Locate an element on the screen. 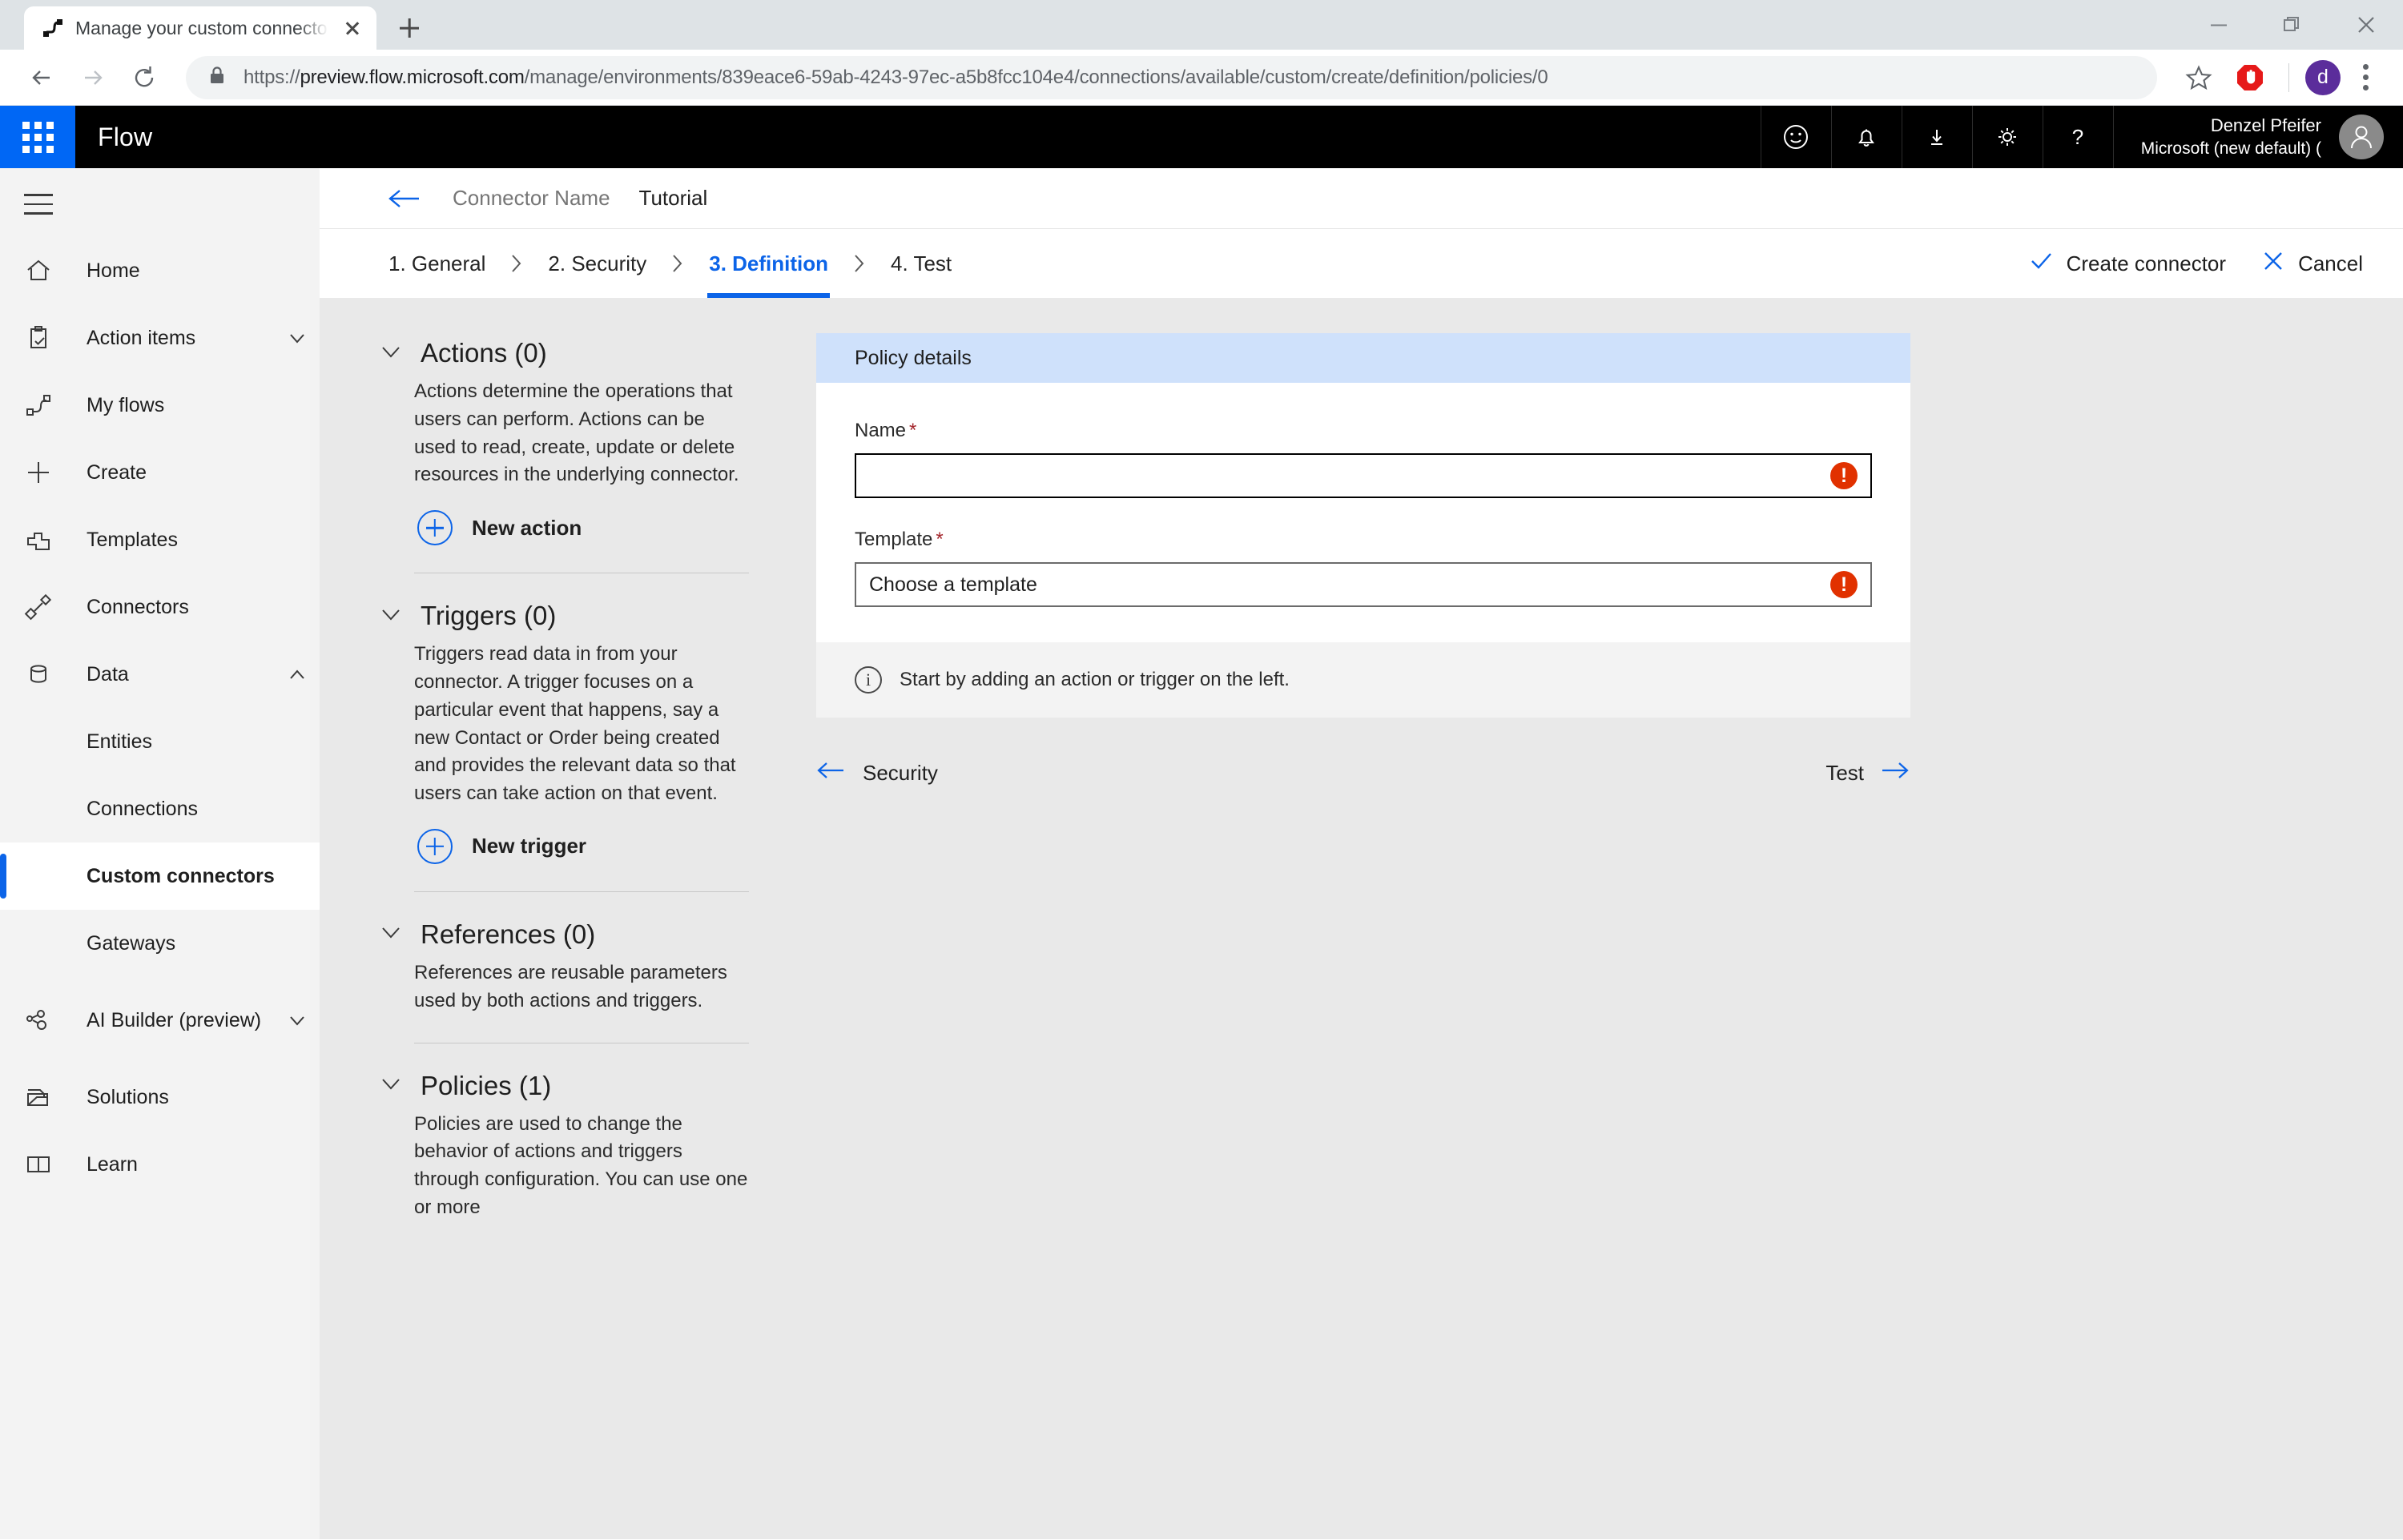 Image resolution: width=2403 pixels, height=1540 pixels. section-title: References (0) is located at coordinates (508, 934).